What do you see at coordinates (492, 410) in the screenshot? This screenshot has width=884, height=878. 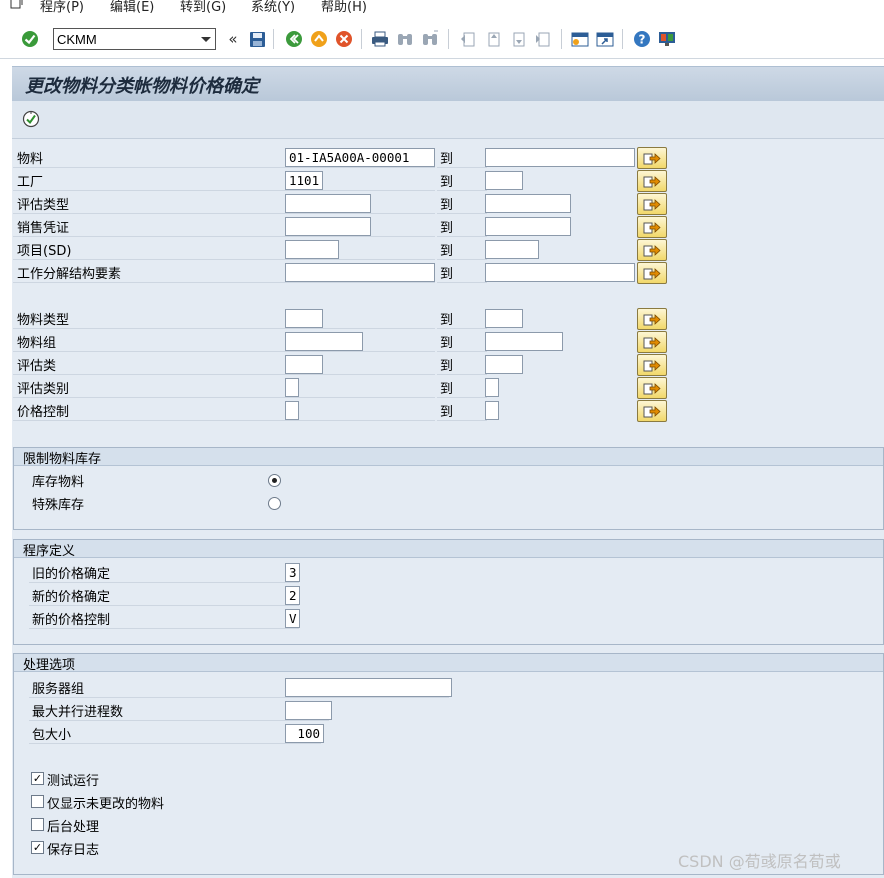 I see `price-control-to-field` at bounding box center [492, 410].